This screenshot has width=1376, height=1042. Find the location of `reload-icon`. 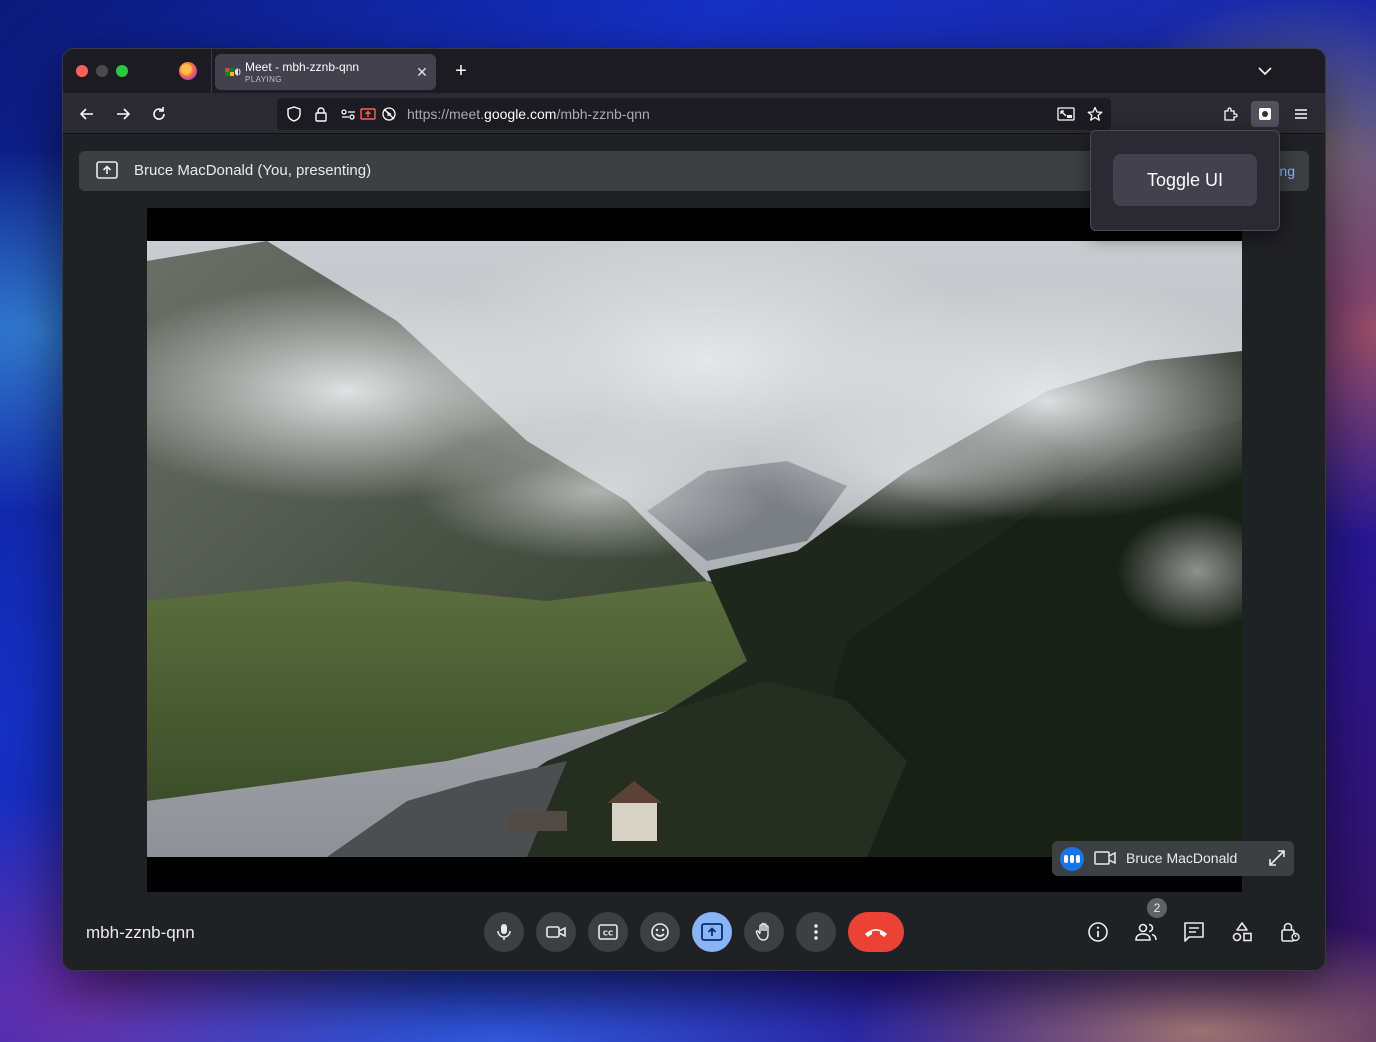

reload-icon is located at coordinates (159, 113).